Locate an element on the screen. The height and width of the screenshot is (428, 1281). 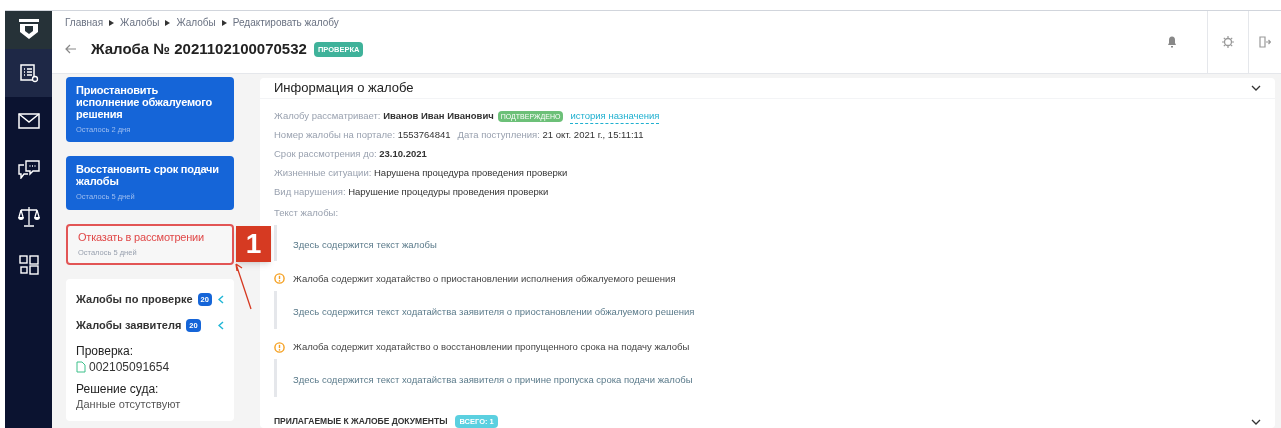
checklist-icon is located at coordinates (28, 73).